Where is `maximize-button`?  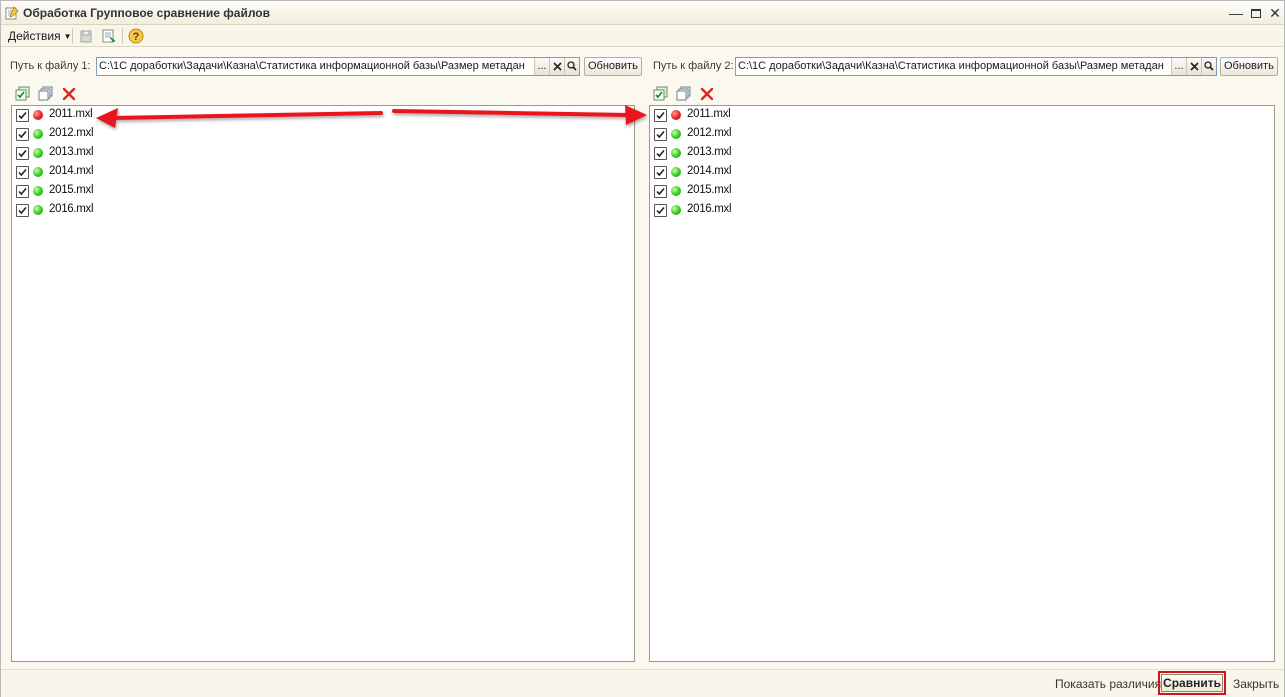 maximize-button is located at coordinates (1256, 13).